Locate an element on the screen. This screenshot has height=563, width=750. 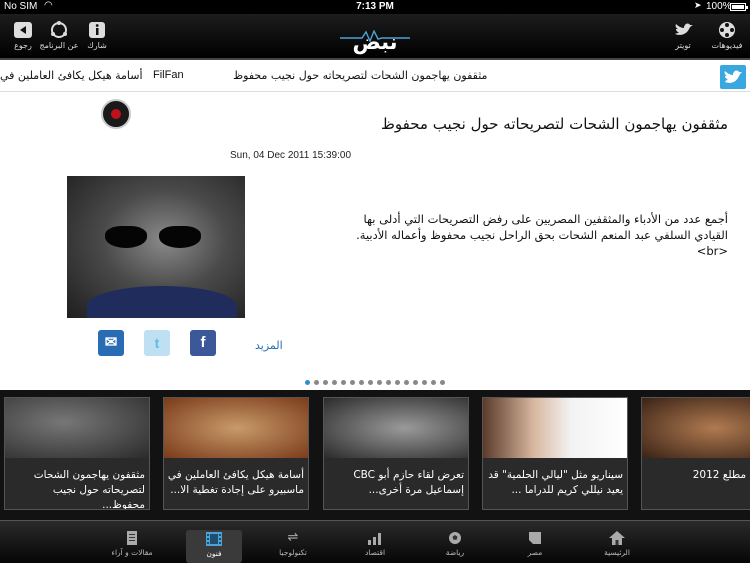
twitter-button: تويتر is located at coordinates (683, 37).